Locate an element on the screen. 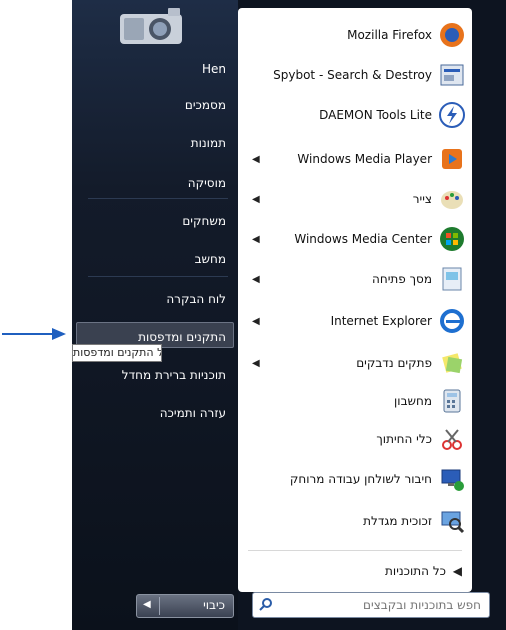 Image resolution: width=506 pixels, height=630 pixels. right-pane-link: תוכניות ברירת מחדל is located at coordinates (174, 375).